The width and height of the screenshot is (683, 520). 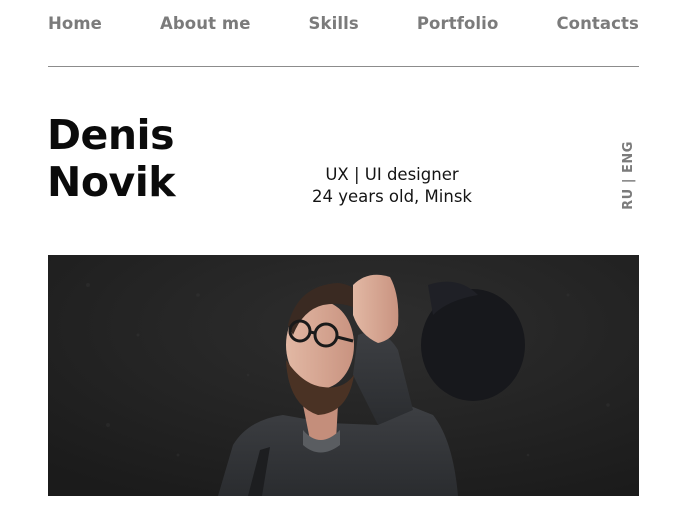 I want to click on nav-divider, so click(x=343, y=66).